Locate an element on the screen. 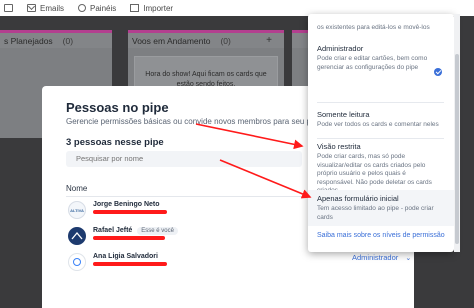 The width and height of the screenshot is (474, 308). scrollbar-thumb is located at coordinates (457, 149).